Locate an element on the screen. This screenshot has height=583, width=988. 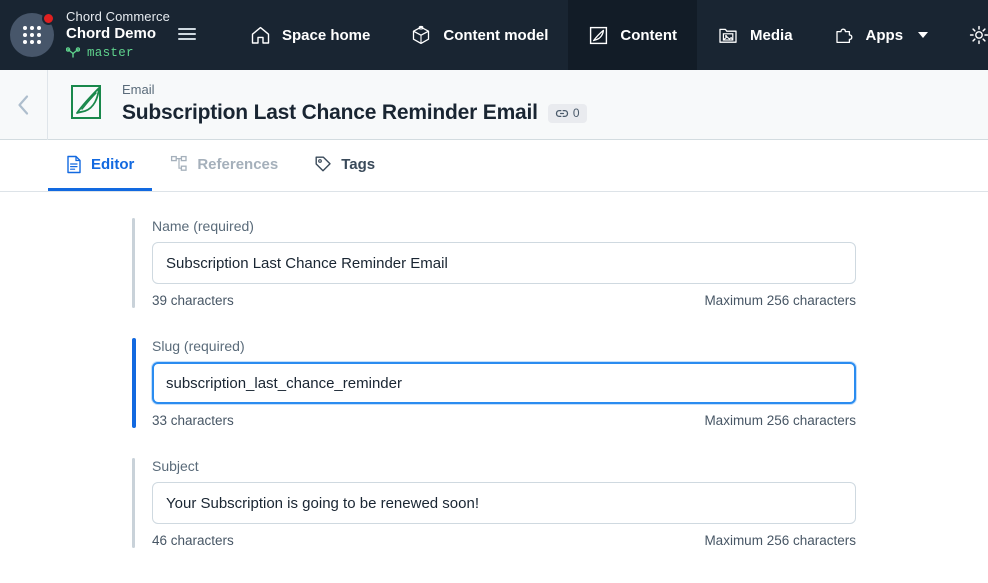
nav-item-apps: Apps is located at coordinates (881, 35).